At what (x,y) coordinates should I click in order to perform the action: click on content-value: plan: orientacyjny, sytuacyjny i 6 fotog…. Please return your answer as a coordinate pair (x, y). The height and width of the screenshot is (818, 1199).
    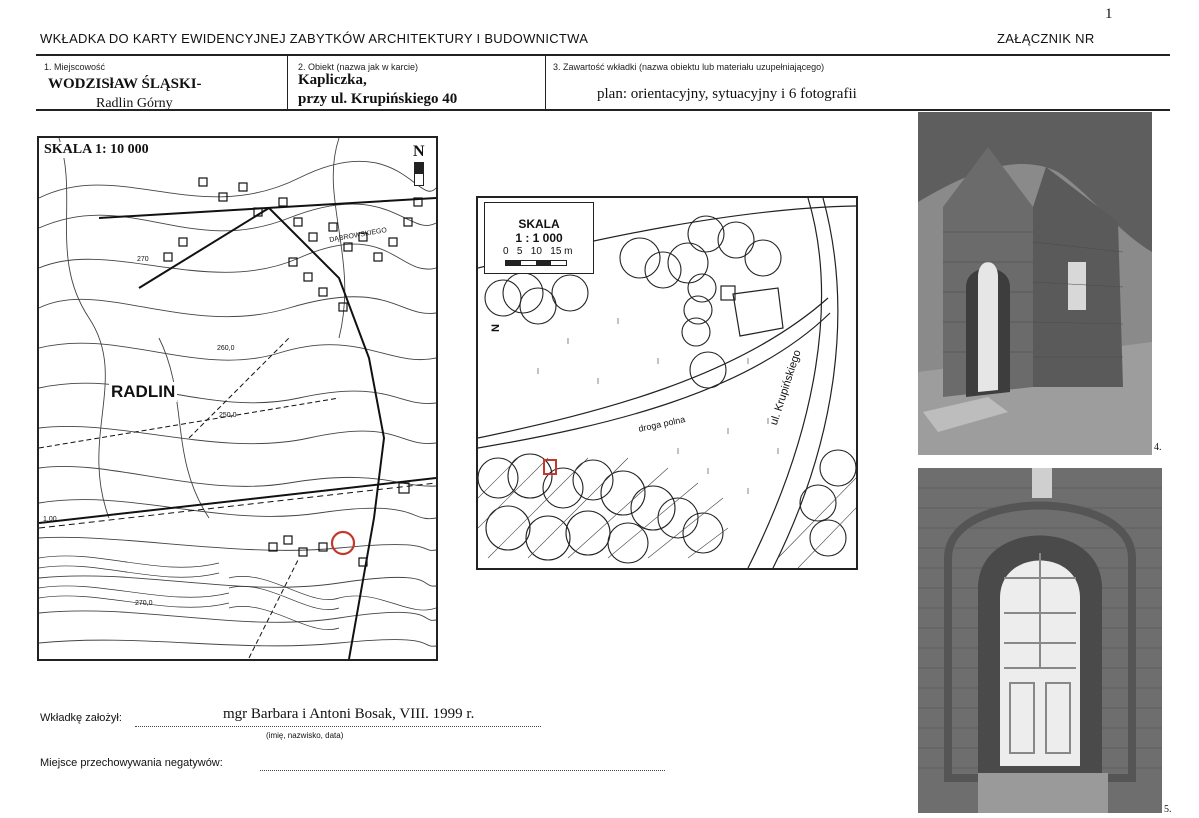
    Looking at the image, I should click on (727, 94).